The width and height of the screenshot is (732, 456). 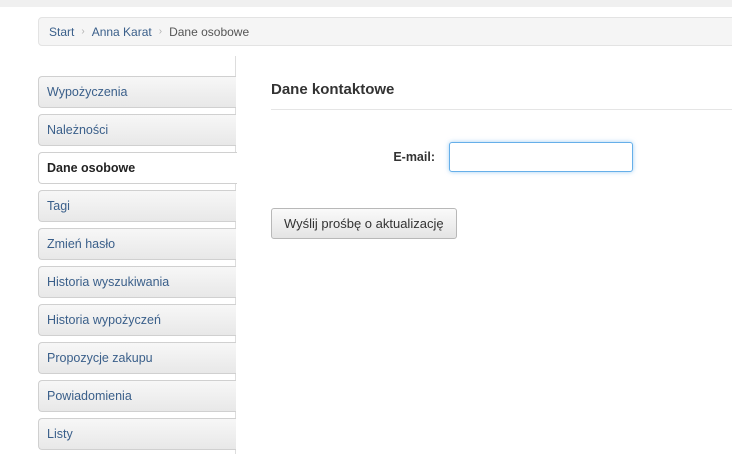 What do you see at coordinates (366, 3) in the screenshot?
I see `top-strip` at bounding box center [366, 3].